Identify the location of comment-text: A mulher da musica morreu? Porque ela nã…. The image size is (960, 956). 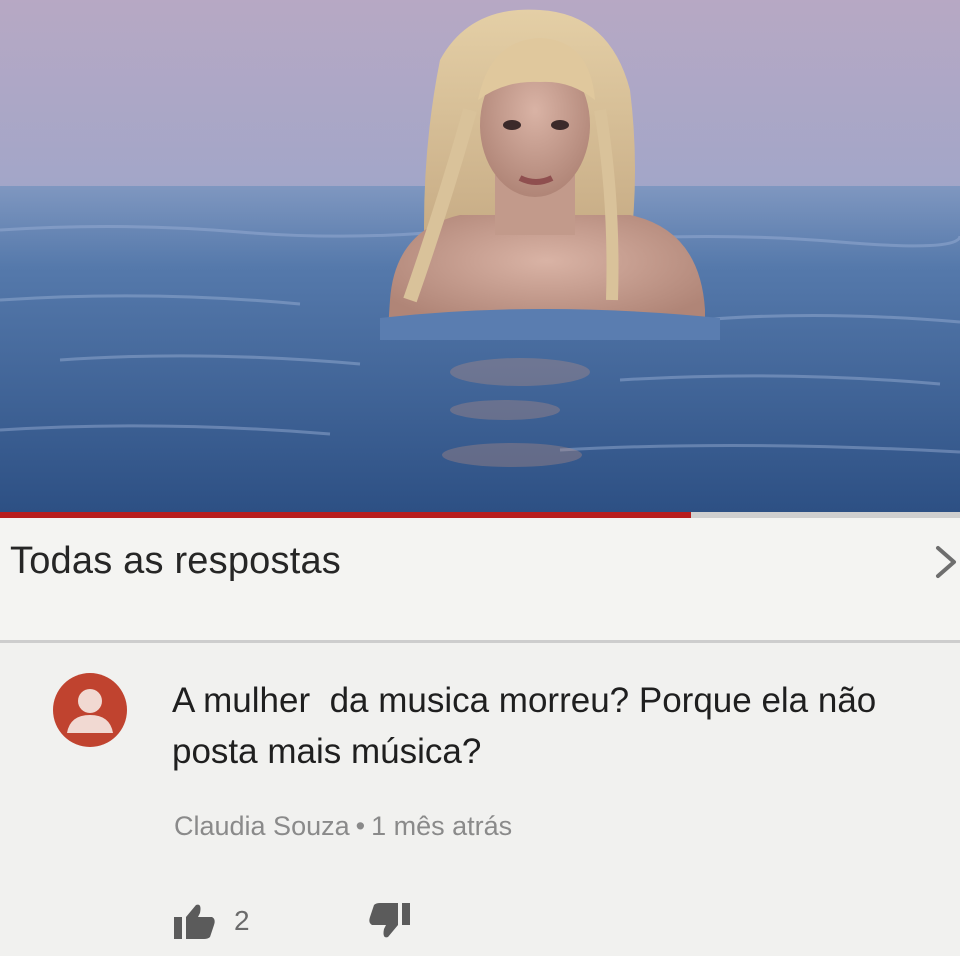
(534, 726).